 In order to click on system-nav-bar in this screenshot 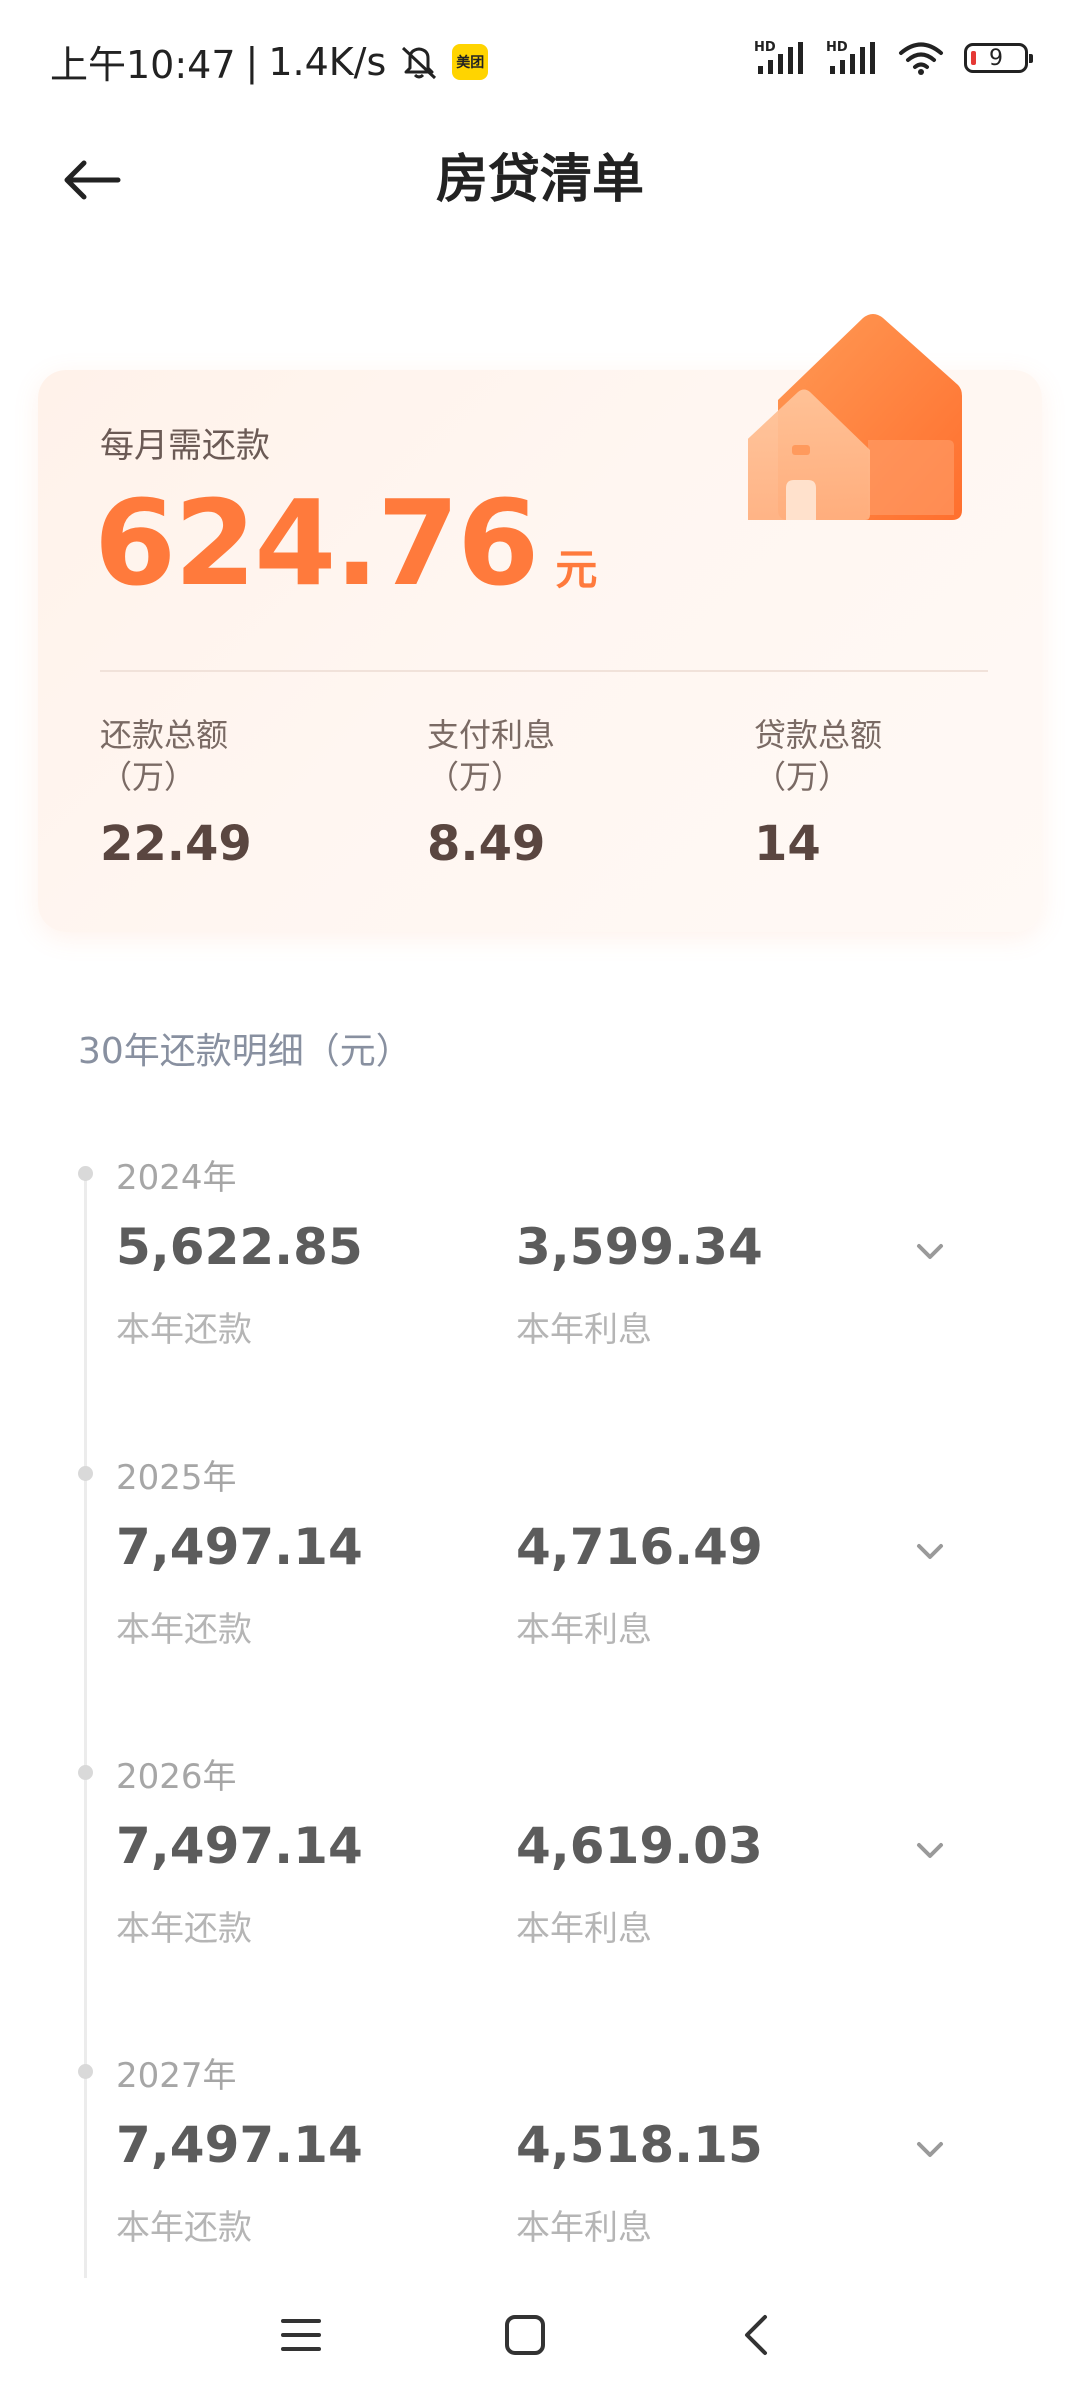, I will do `click(540, 2335)`.